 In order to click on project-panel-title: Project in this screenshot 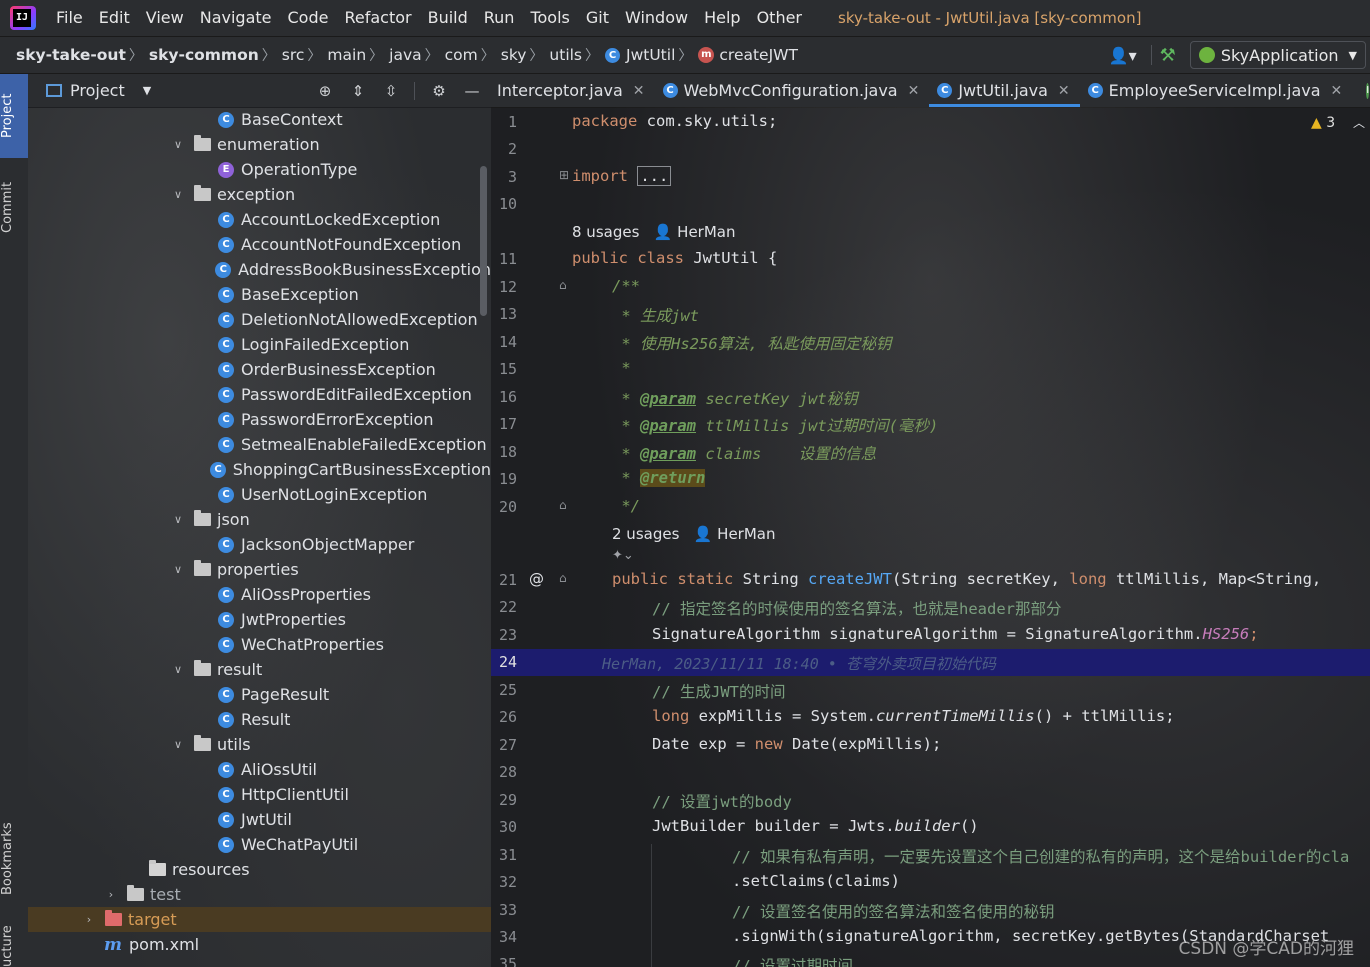, I will do `click(97, 90)`.